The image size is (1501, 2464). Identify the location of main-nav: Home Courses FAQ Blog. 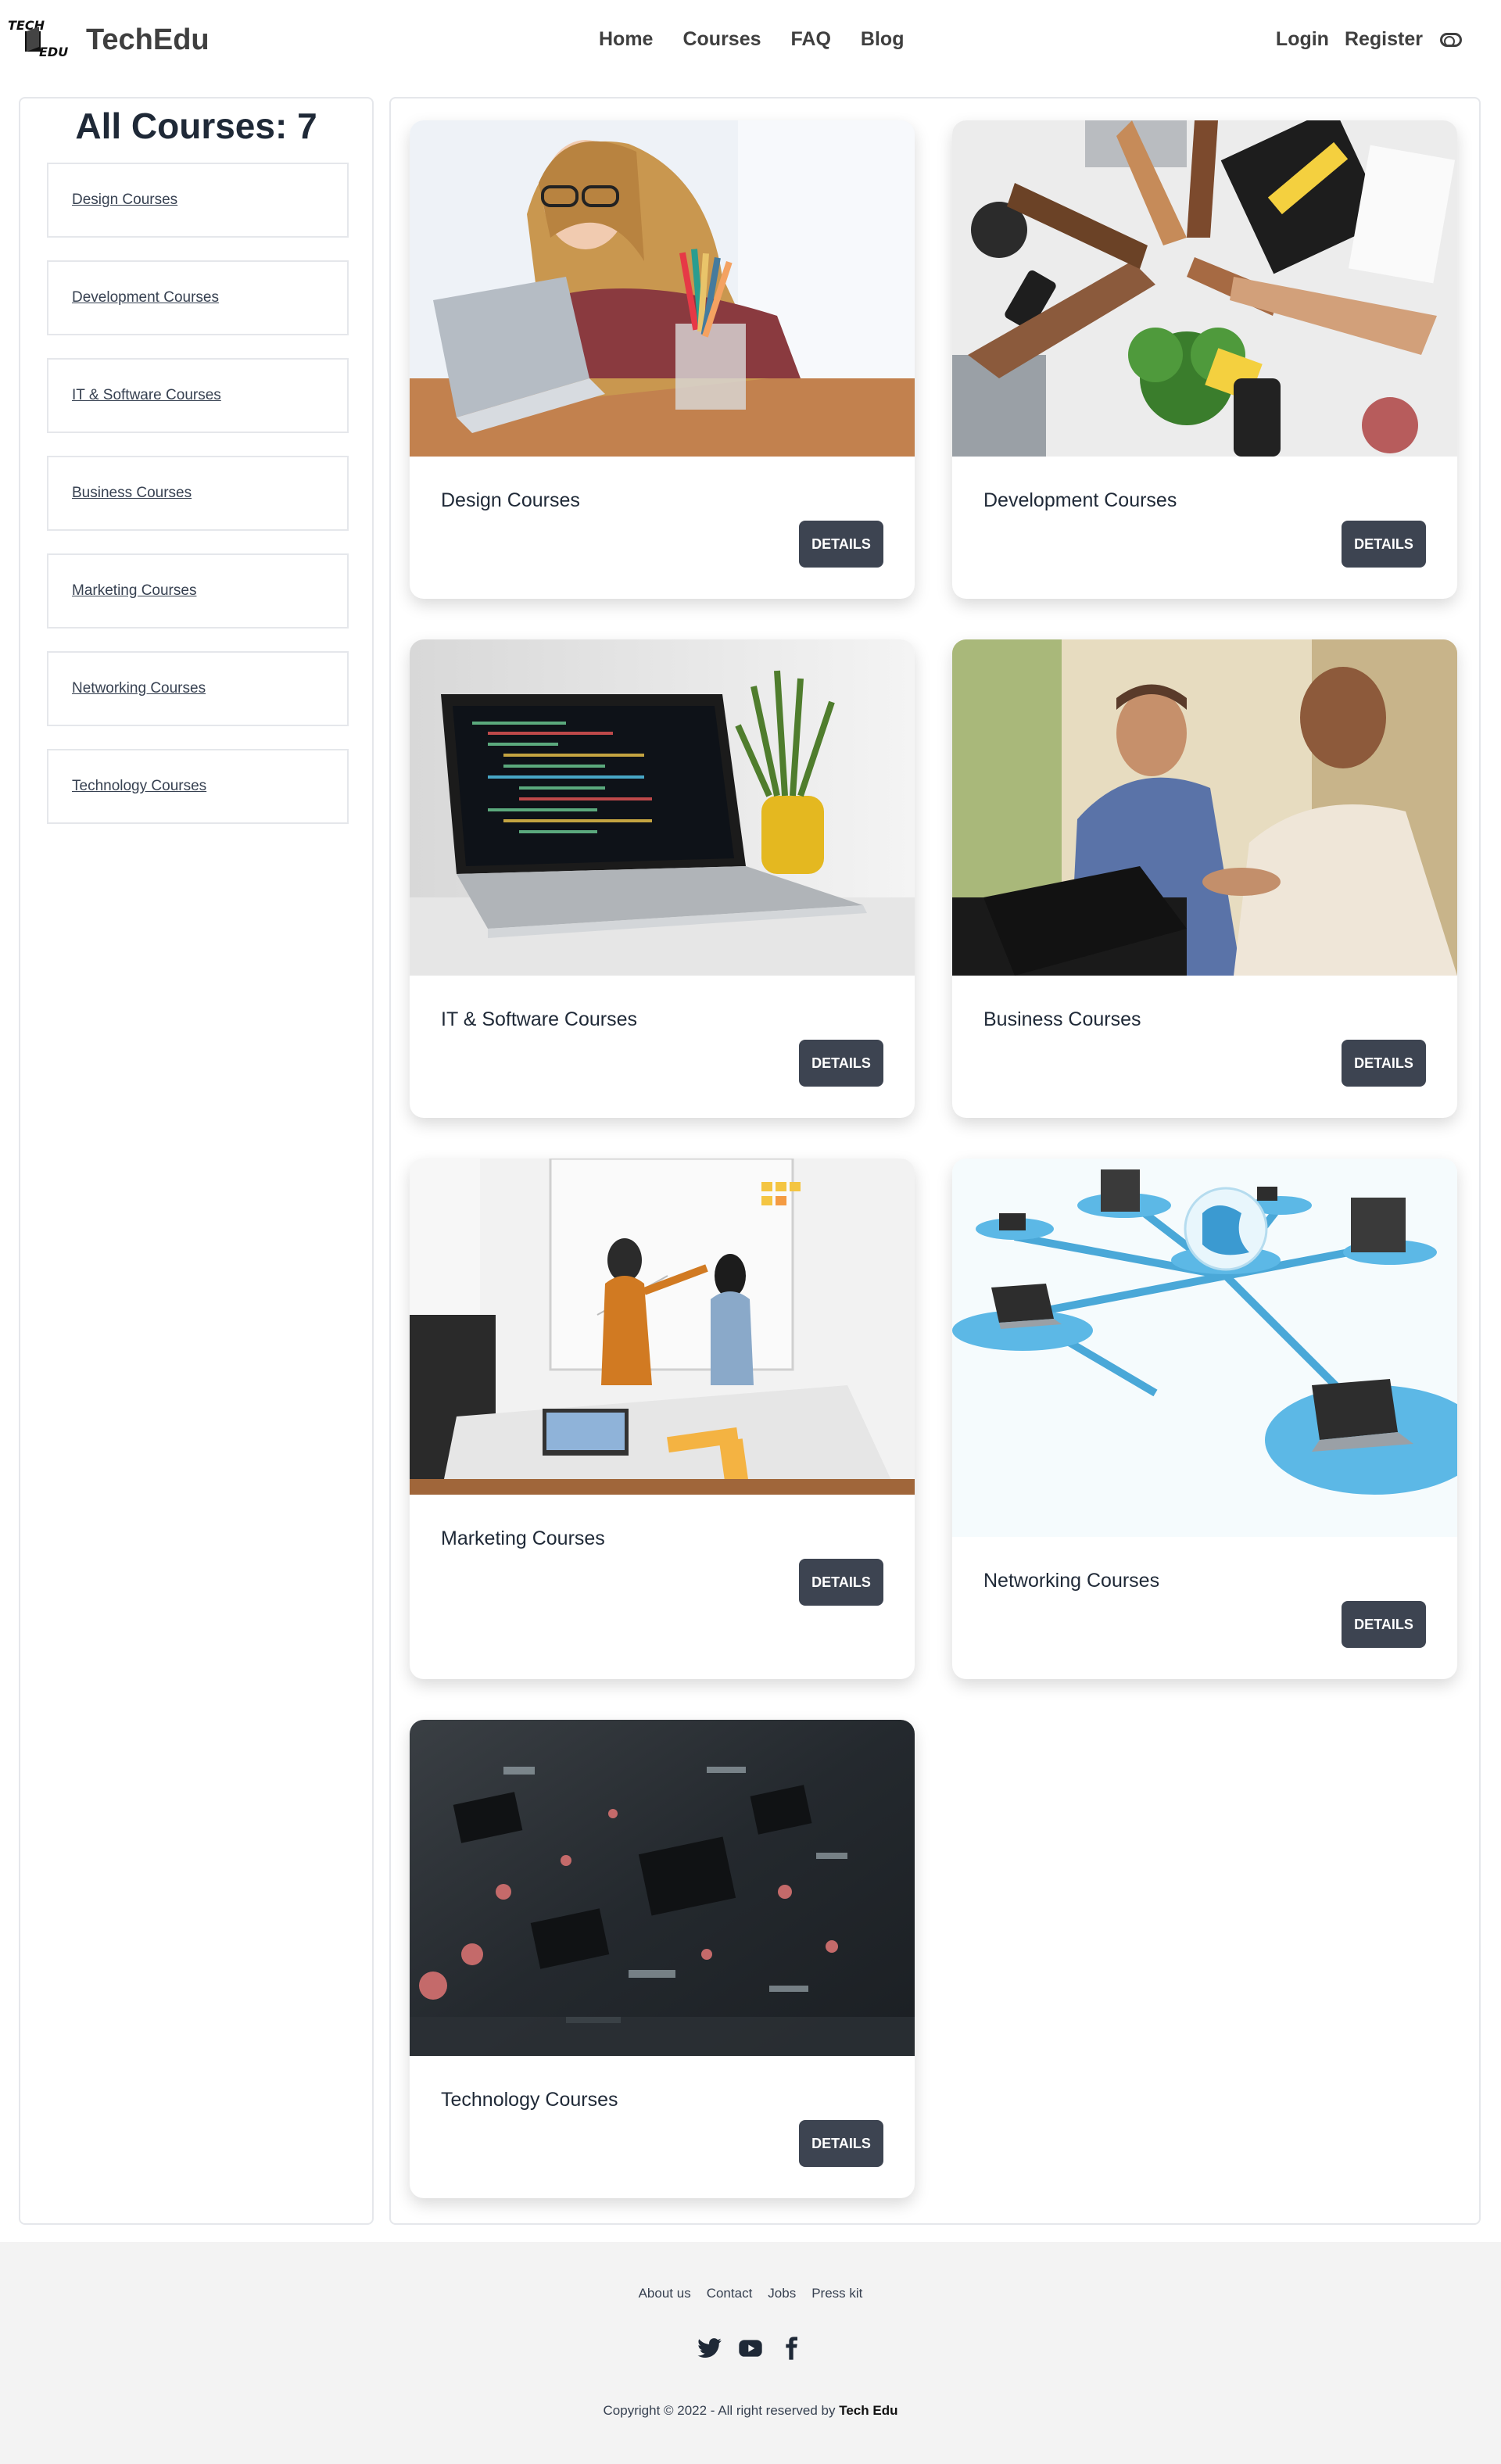
(751, 39).